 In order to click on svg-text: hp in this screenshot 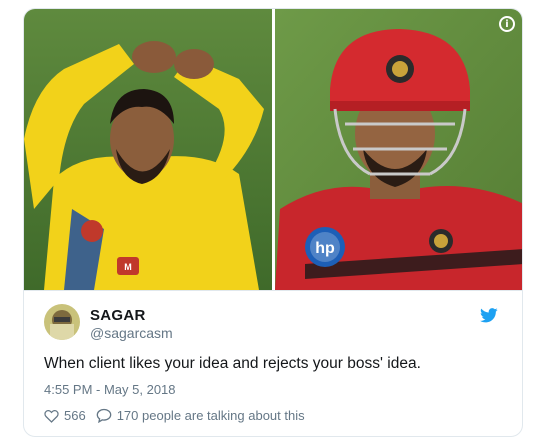, I will do `click(325, 248)`.